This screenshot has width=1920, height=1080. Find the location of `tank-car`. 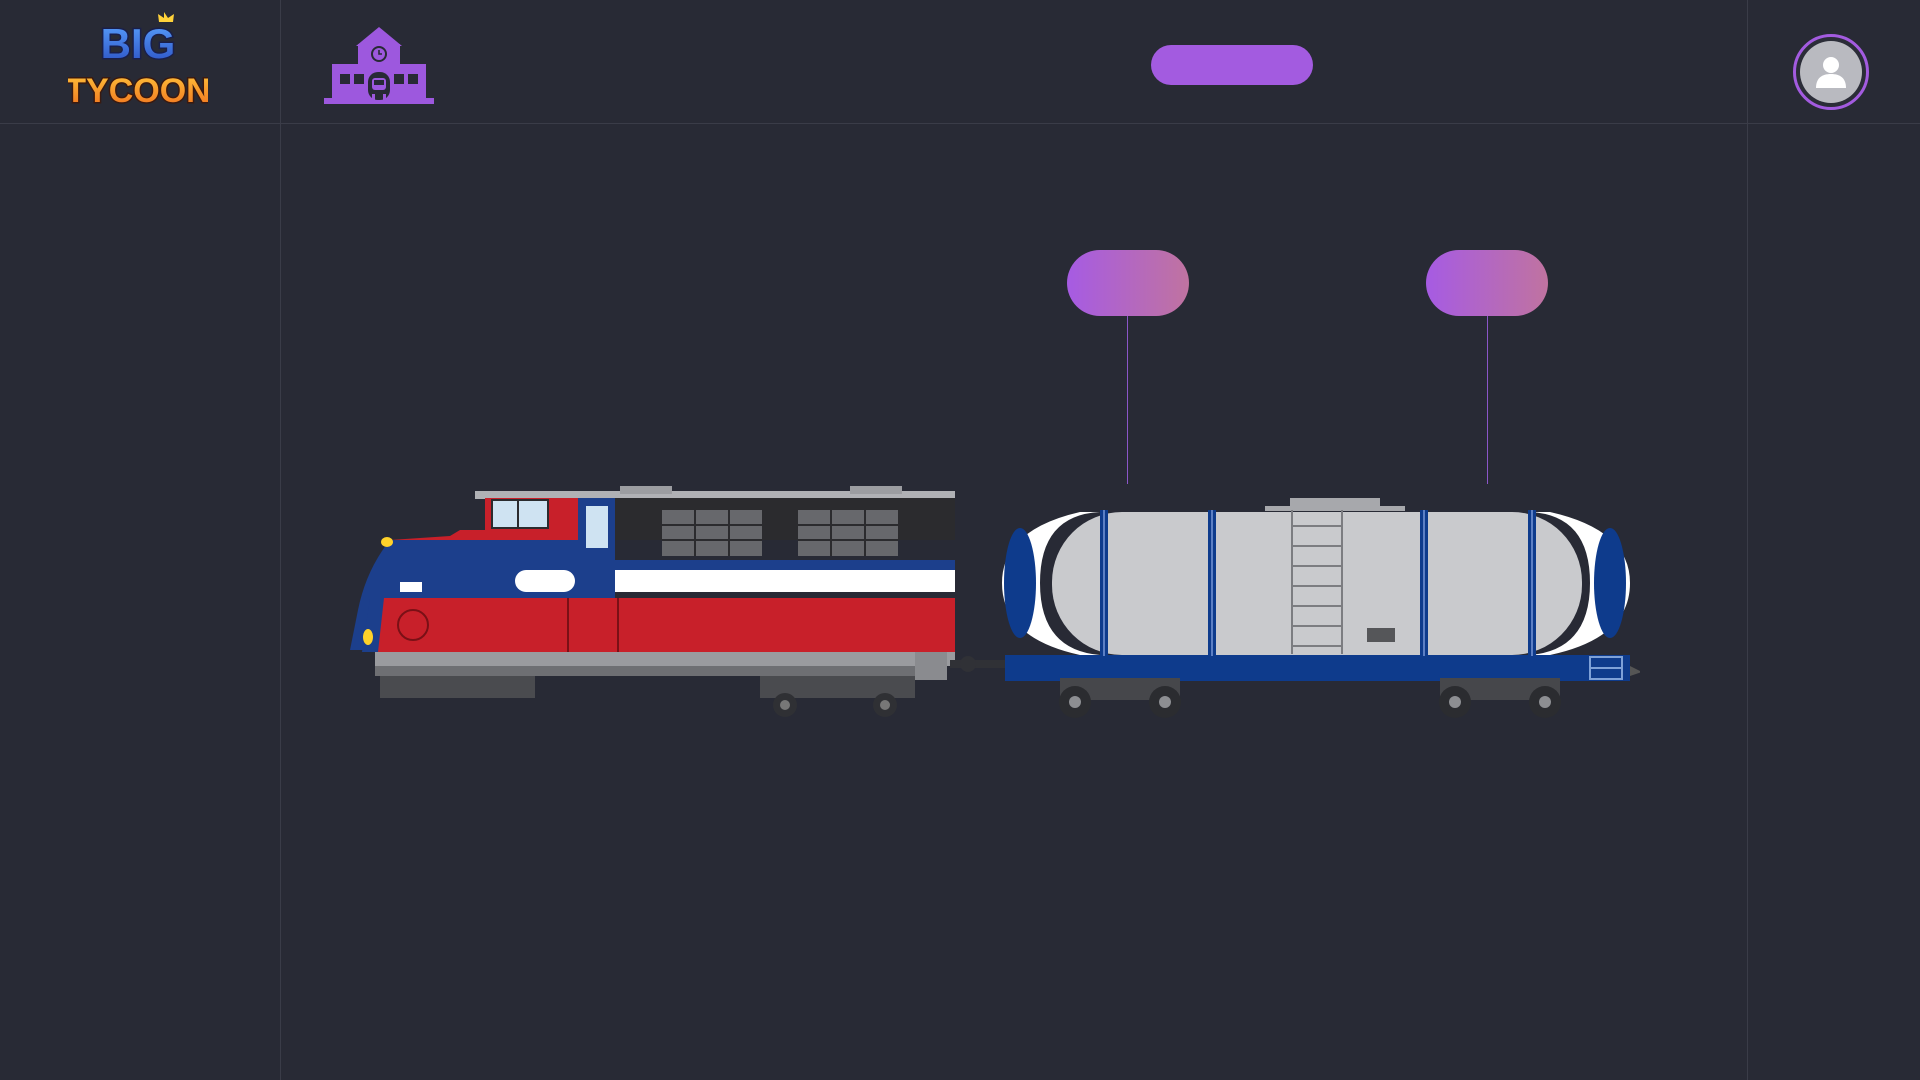

tank-car is located at coordinates (1322, 608).